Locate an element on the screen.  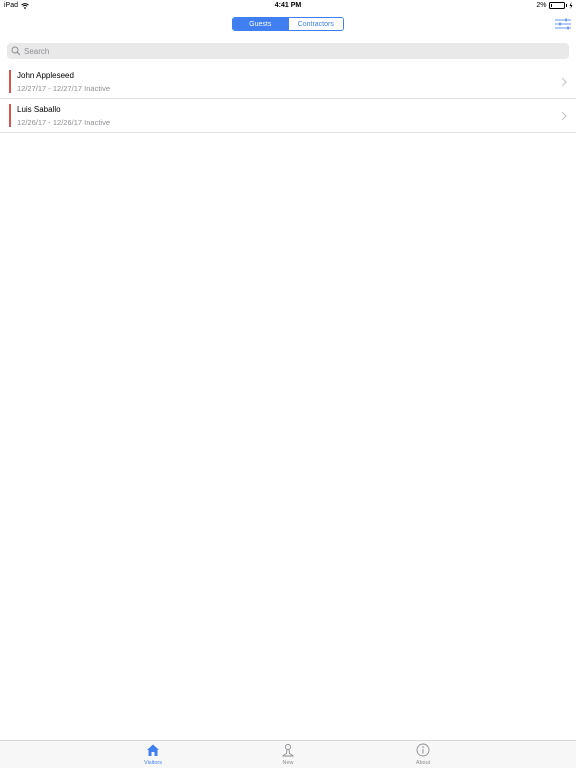
filter-sliders-icon is located at coordinates (563, 24).